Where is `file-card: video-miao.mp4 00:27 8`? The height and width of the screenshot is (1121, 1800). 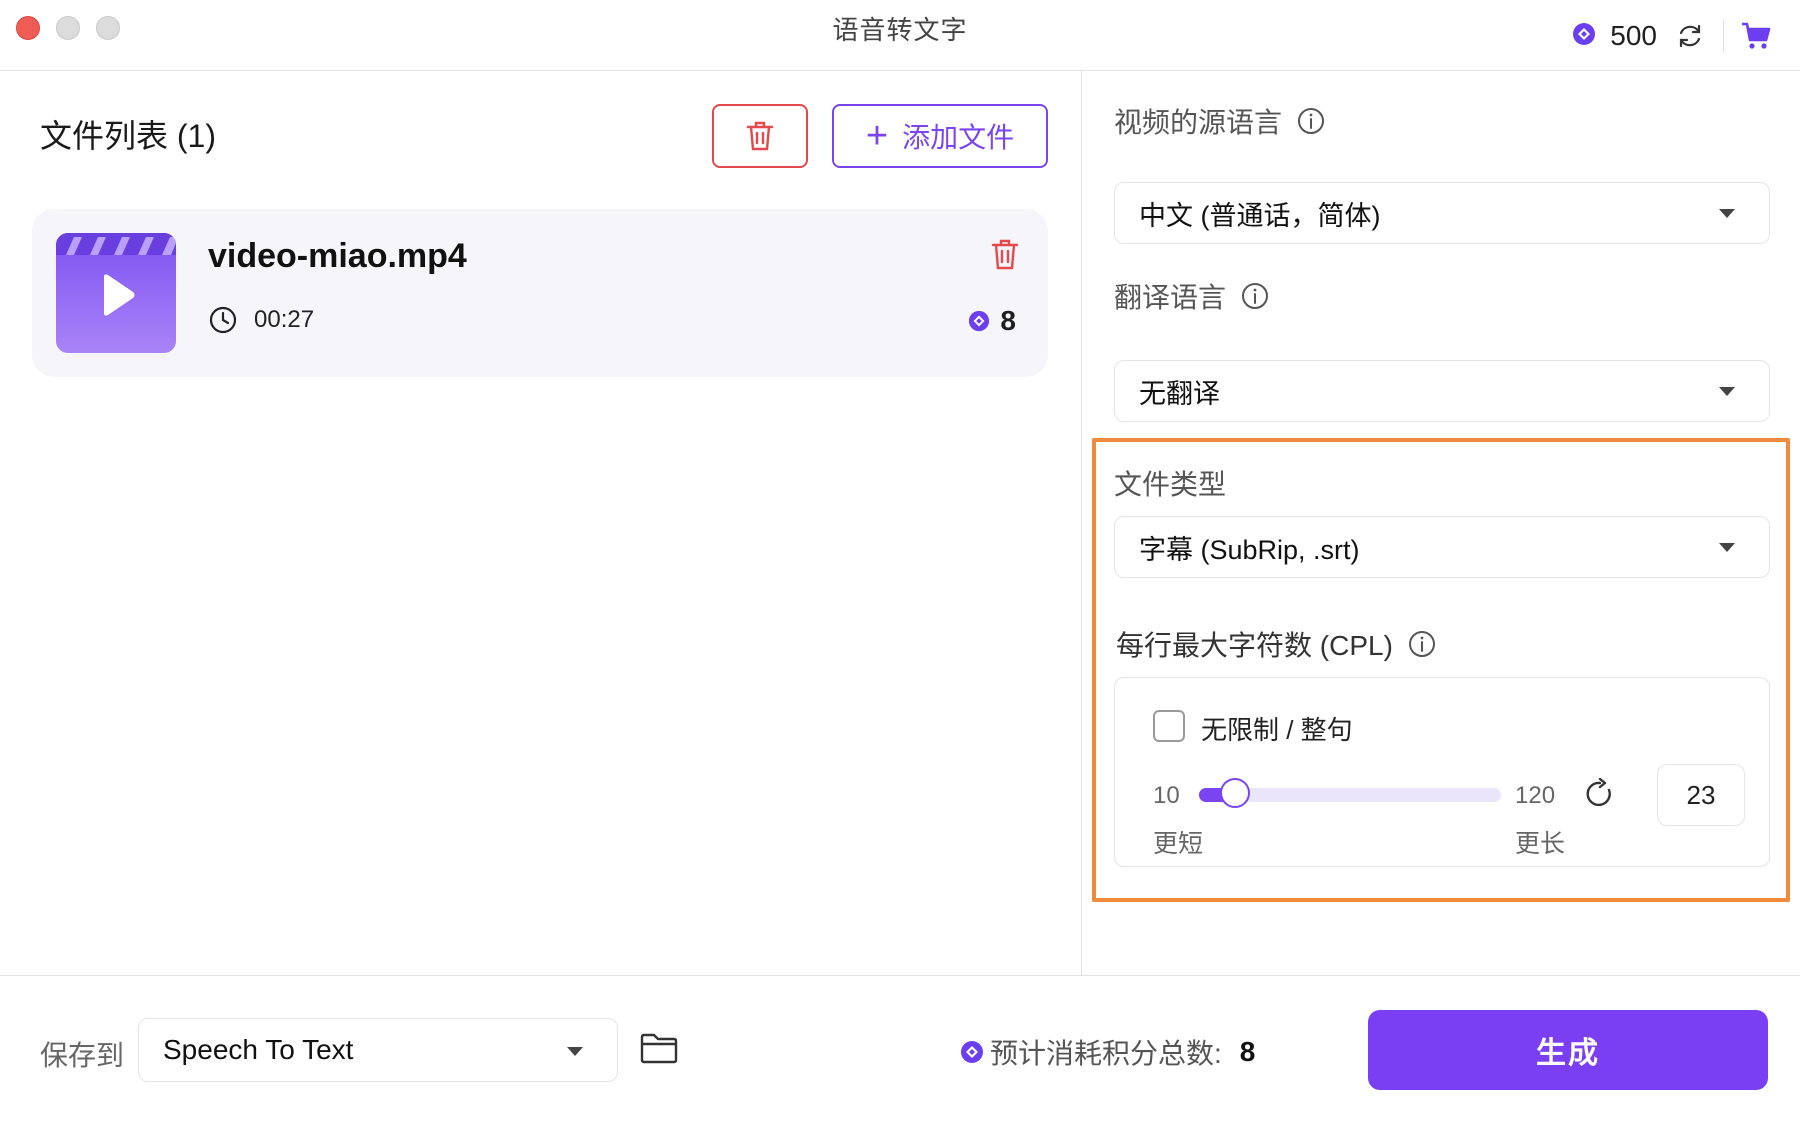
file-card: video-miao.mp4 00:27 8 is located at coordinates (540, 293).